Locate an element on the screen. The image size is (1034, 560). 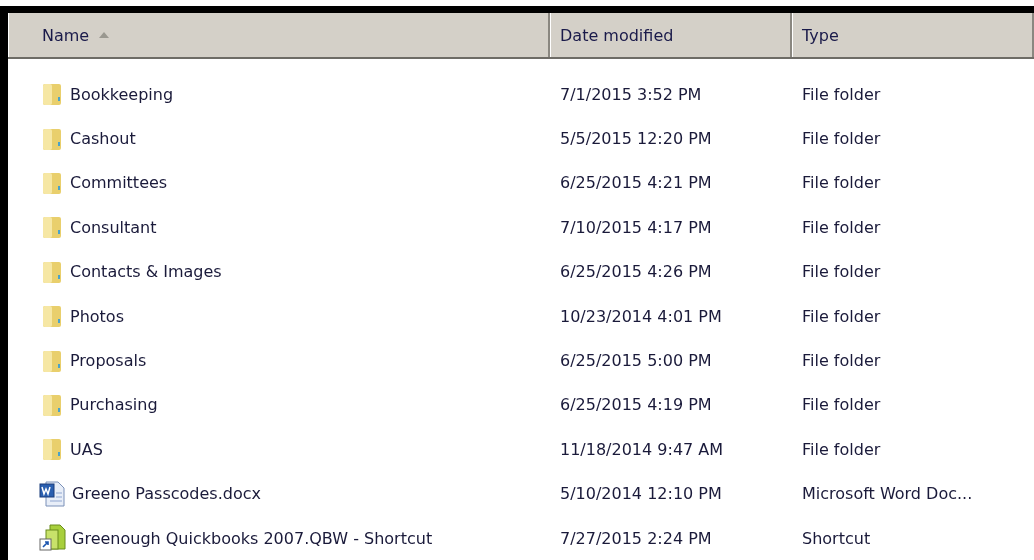
date-modified: 6/25/2015 4:19 PM is located at coordinates (636, 405).